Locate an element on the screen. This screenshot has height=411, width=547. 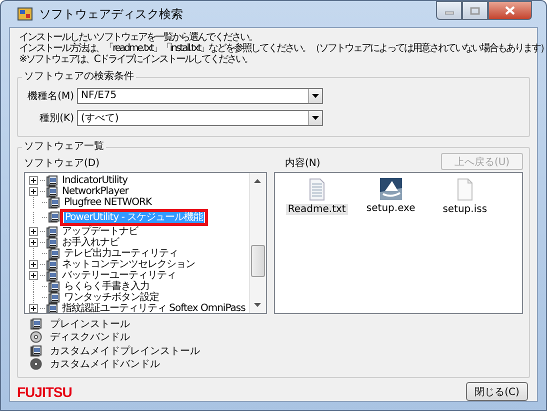
tree-item: お手入れナビ is located at coordinates (90, 242).